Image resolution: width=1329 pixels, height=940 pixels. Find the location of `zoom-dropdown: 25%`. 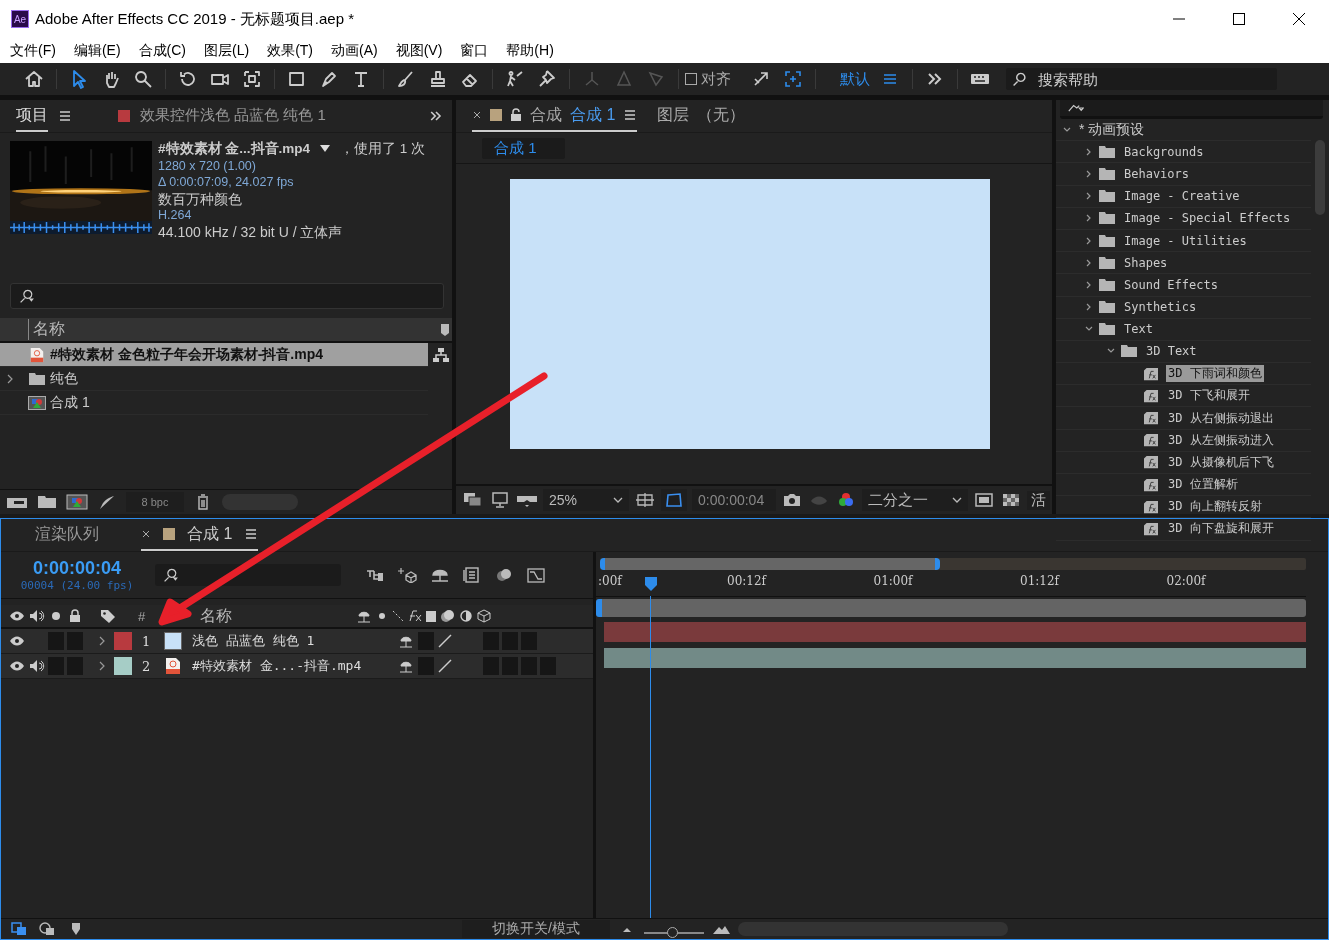

zoom-dropdown: 25% is located at coordinates (586, 500).